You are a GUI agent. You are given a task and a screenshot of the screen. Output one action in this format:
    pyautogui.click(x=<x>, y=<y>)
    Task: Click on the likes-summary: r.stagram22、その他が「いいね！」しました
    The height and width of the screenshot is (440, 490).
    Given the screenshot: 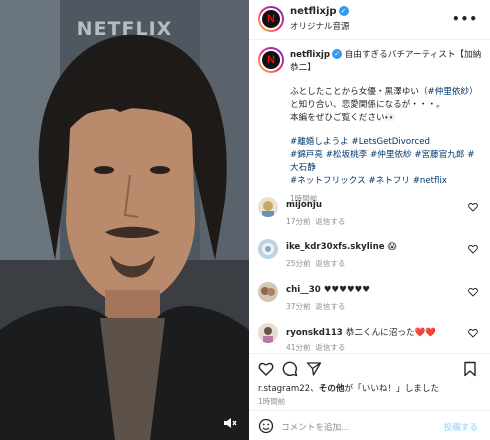 What is the action you would take?
    pyautogui.click(x=348, y=388)
    